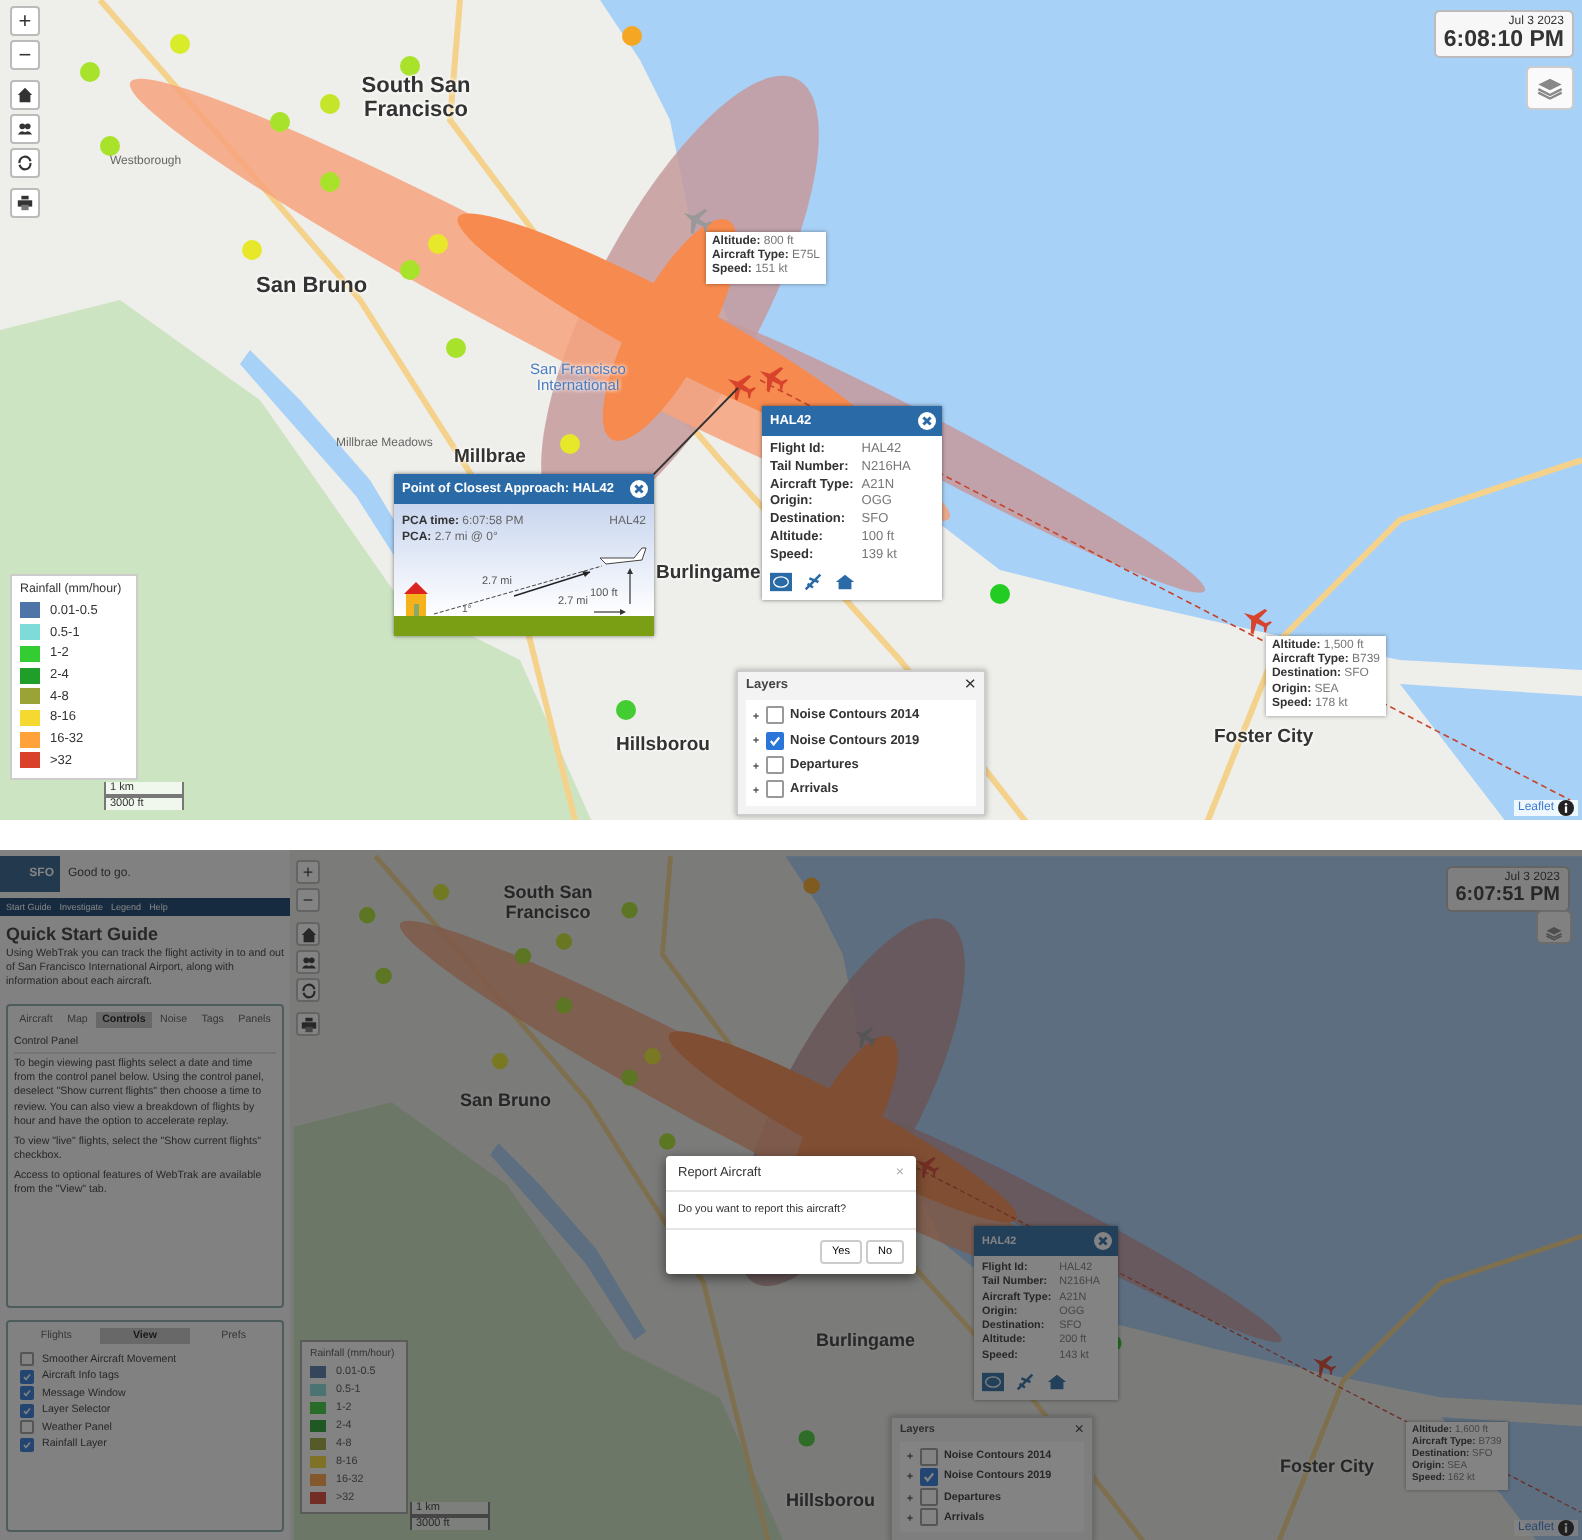 This screenshot has height=1540, width=1582. Describe the element at coordinates (416, 599) in the screenshot. I see `house-icon` at that location.